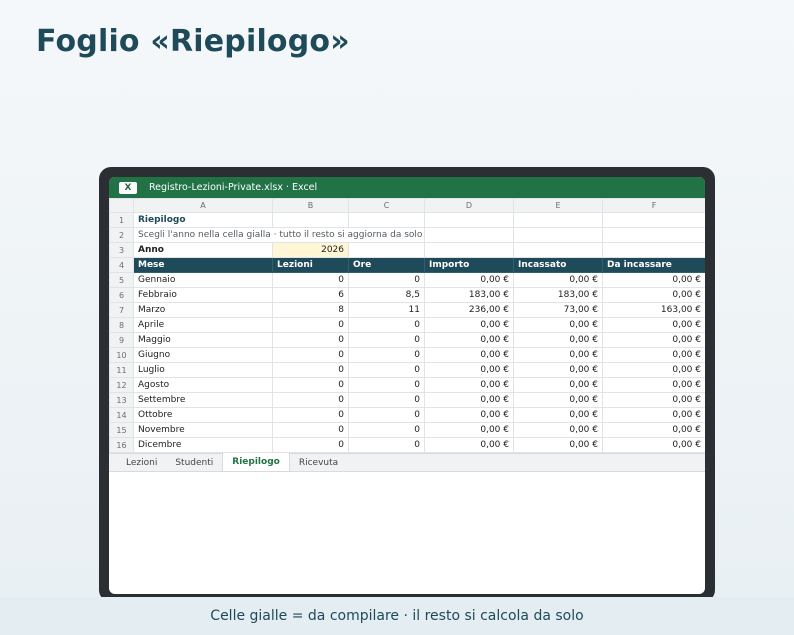 The image size is (794, 635). I want to click on sheet-tab-studenti: Studenti, so click(194, 462).